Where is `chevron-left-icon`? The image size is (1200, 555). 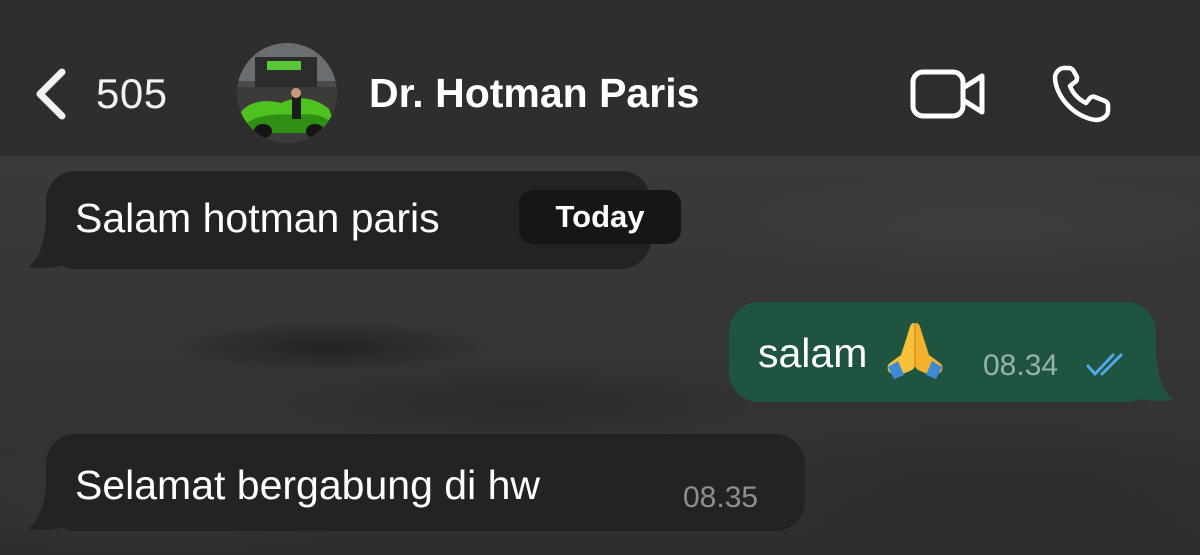 chevron-left-icon is located at coordinates (50, 94).